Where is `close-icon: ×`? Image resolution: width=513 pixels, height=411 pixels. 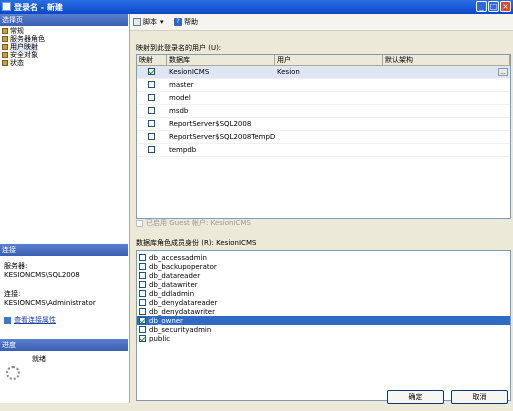 close-icon: × is located at coordinates (505, 6).